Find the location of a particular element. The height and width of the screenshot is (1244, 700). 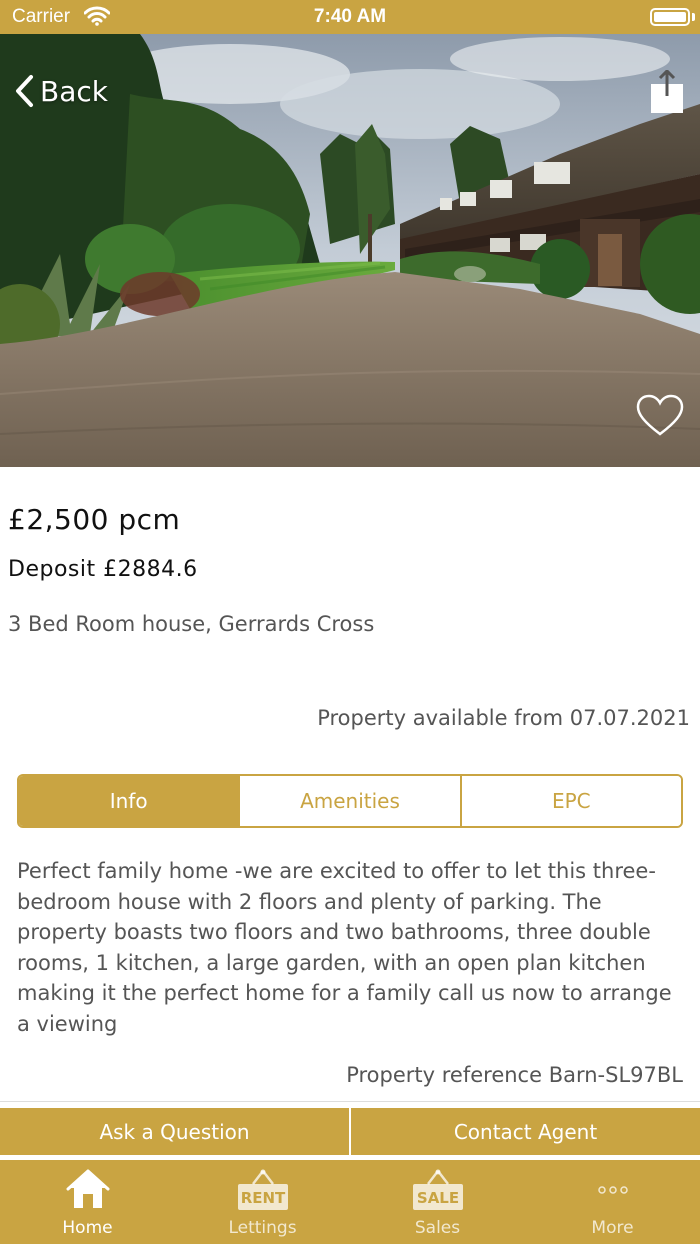

tabbar-label-lettings: Lettings is located at coordinates (262, 1228).